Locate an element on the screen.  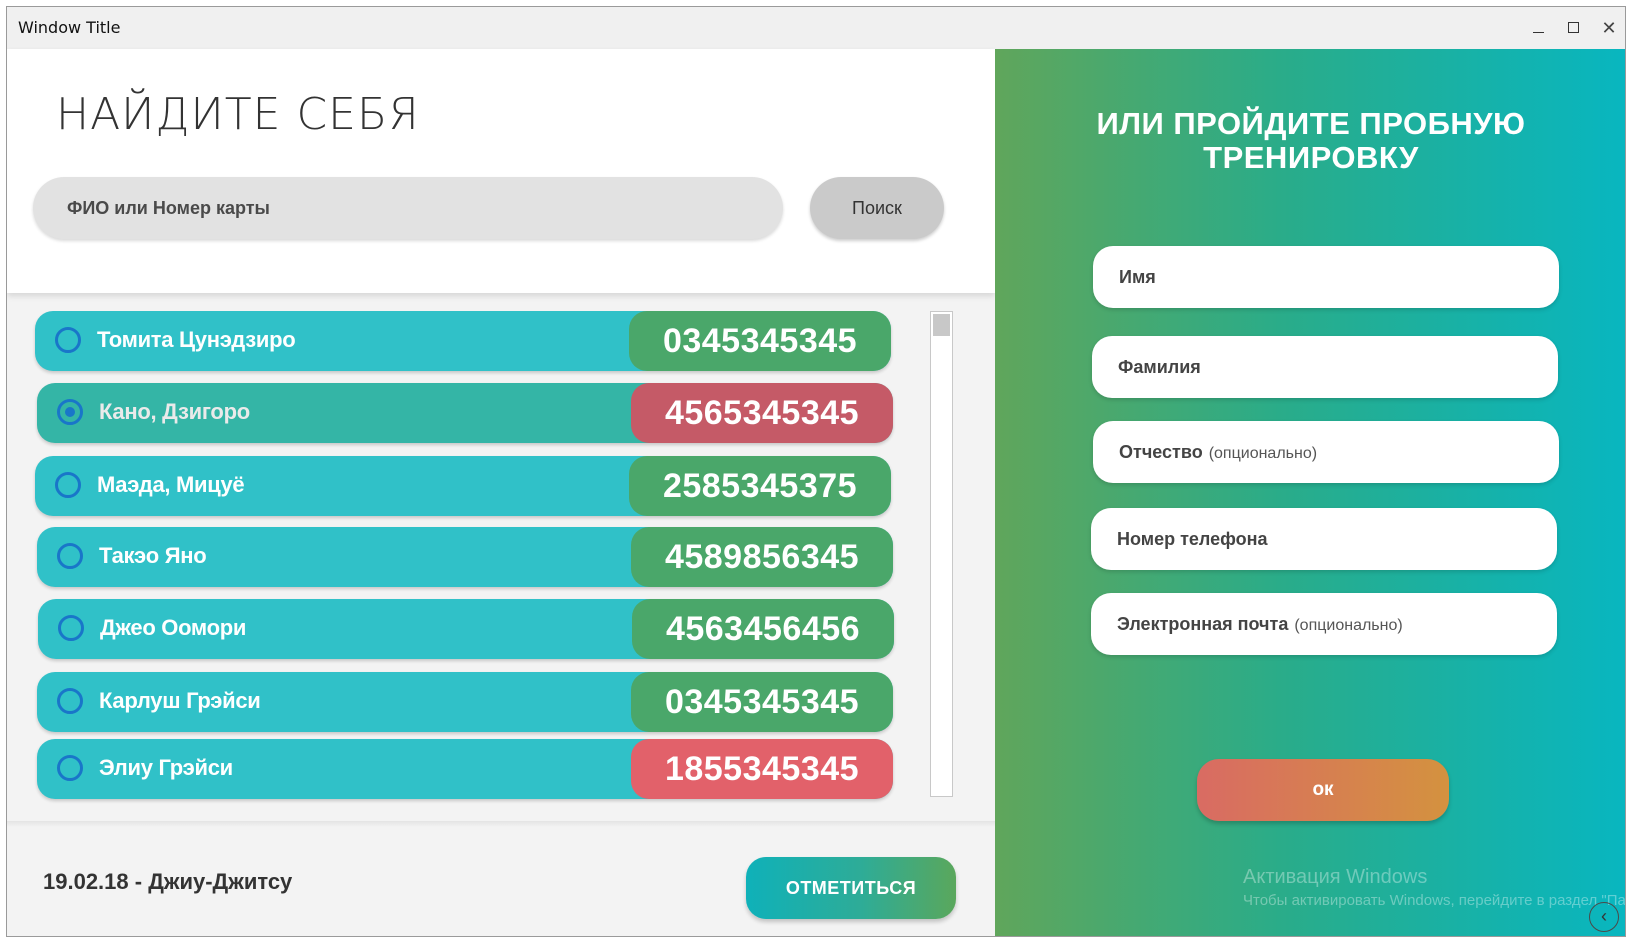
member-name: Такэо Яно is located at coordinates (153, 555).